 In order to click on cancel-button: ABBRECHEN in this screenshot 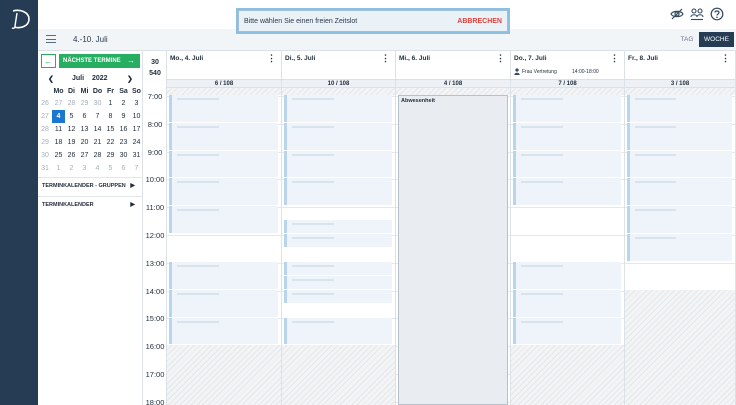, I will do `click(479, 21)`.